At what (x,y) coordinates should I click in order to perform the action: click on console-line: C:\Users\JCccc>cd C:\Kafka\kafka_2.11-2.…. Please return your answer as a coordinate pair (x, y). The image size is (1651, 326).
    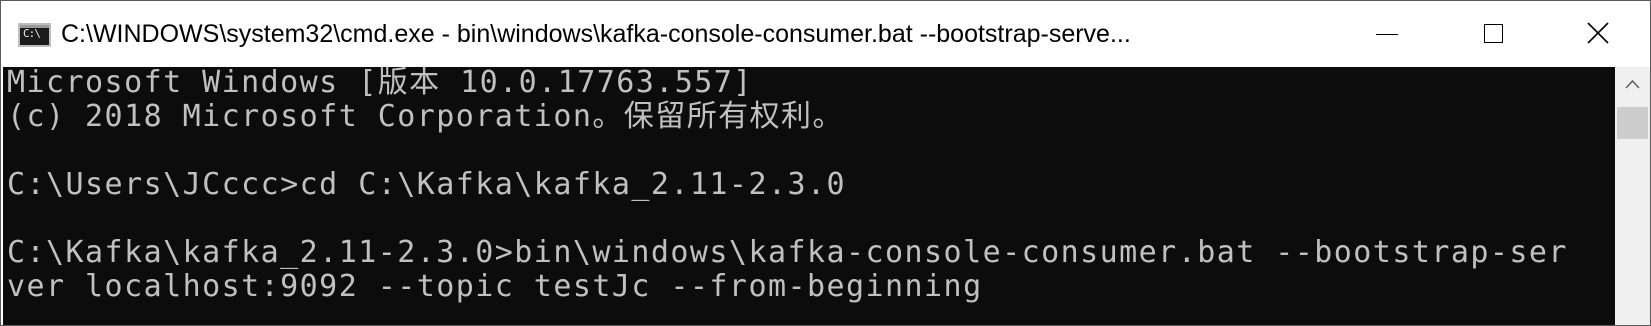
    Looking at the image, I should click on (426, 184).